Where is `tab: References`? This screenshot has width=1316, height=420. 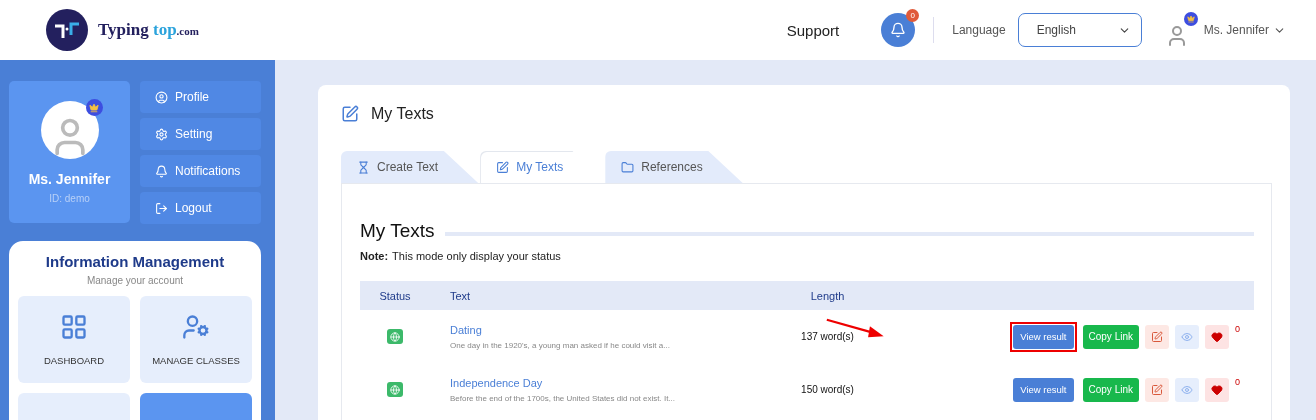 tab: References is located at coordinates (674, 167).